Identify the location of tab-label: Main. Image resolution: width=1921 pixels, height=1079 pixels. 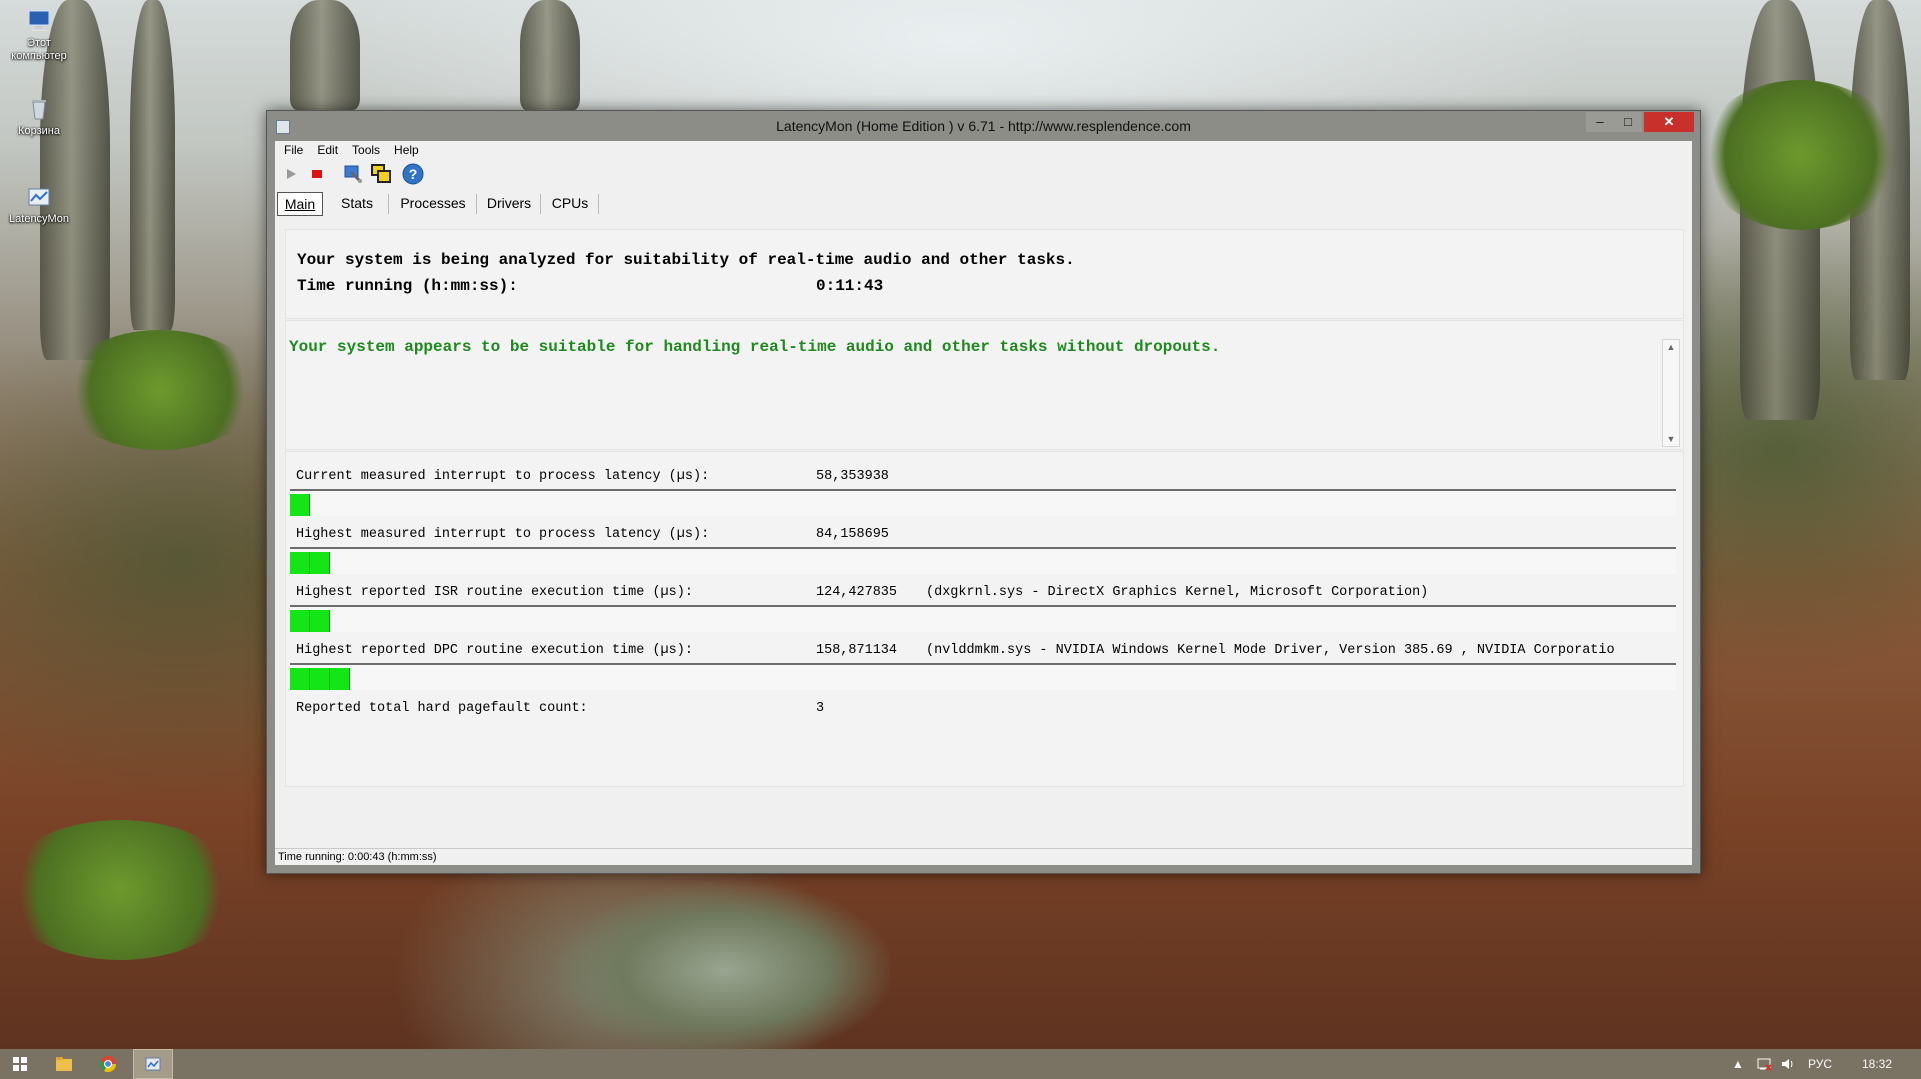
(300, 204).